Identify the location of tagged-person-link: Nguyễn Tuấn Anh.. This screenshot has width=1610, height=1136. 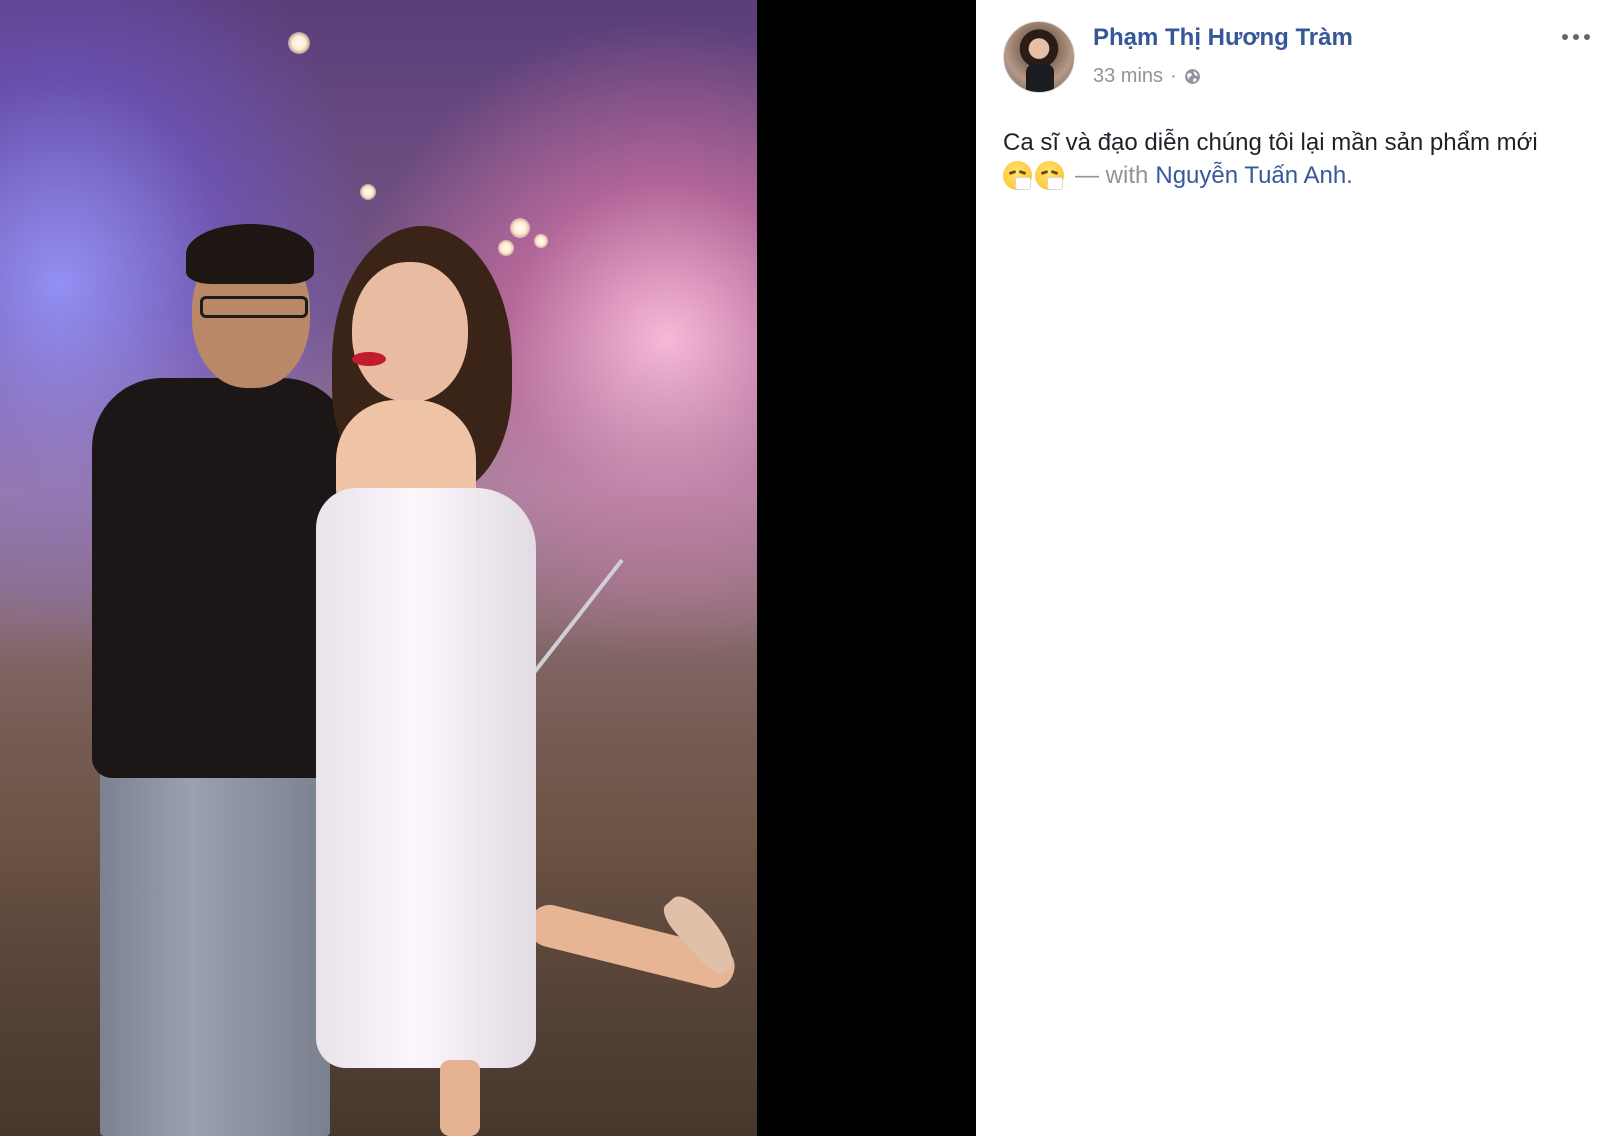
(1253, 175).